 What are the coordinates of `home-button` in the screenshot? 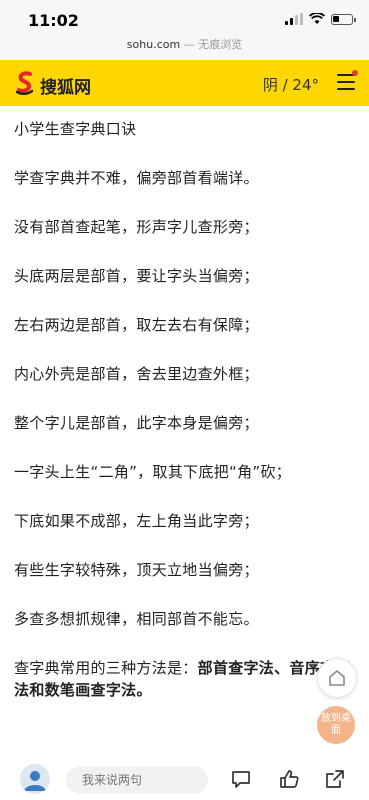 It's located at (337, 678).